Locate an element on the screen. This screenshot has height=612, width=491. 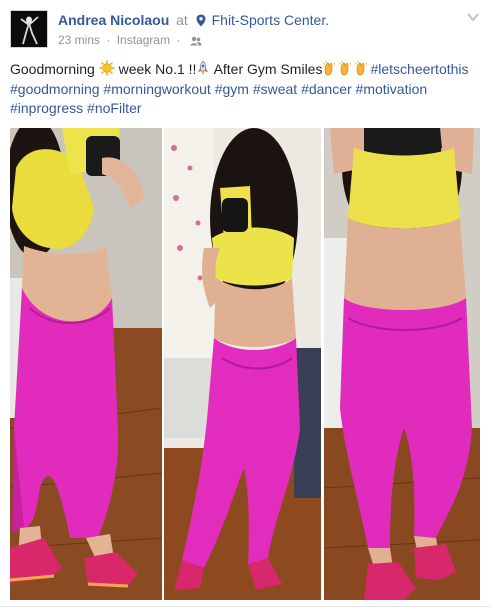
post-meta: 23 mins · Instagram · is located at coordinates (130, 40).